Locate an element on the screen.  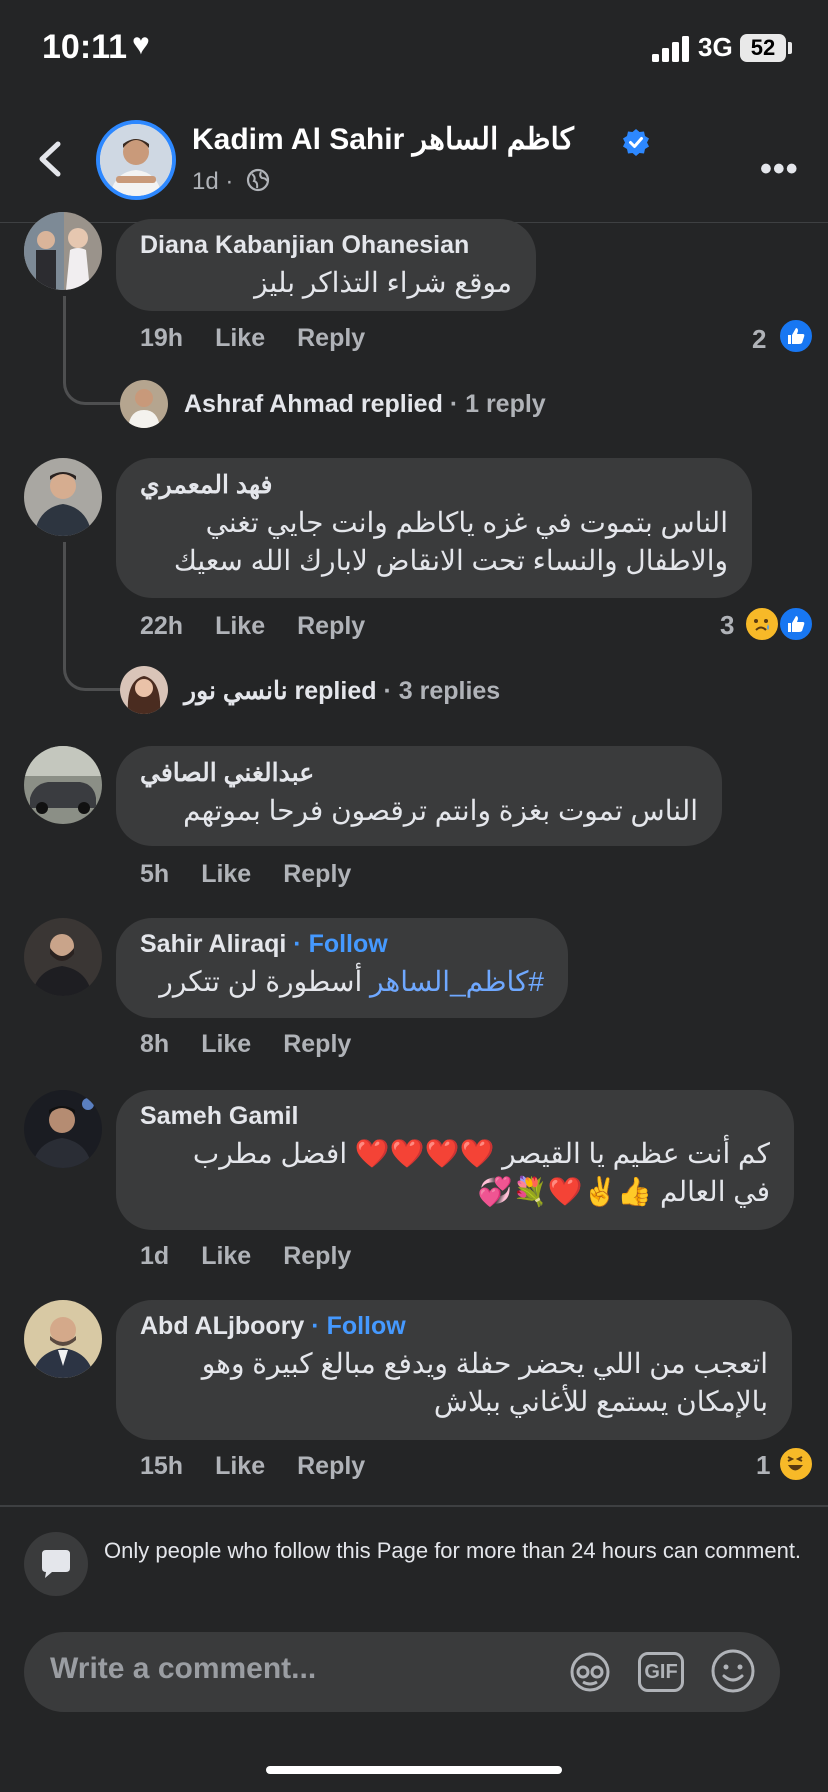
reply-author: نانسي نور is located at coordinates (236, 691).